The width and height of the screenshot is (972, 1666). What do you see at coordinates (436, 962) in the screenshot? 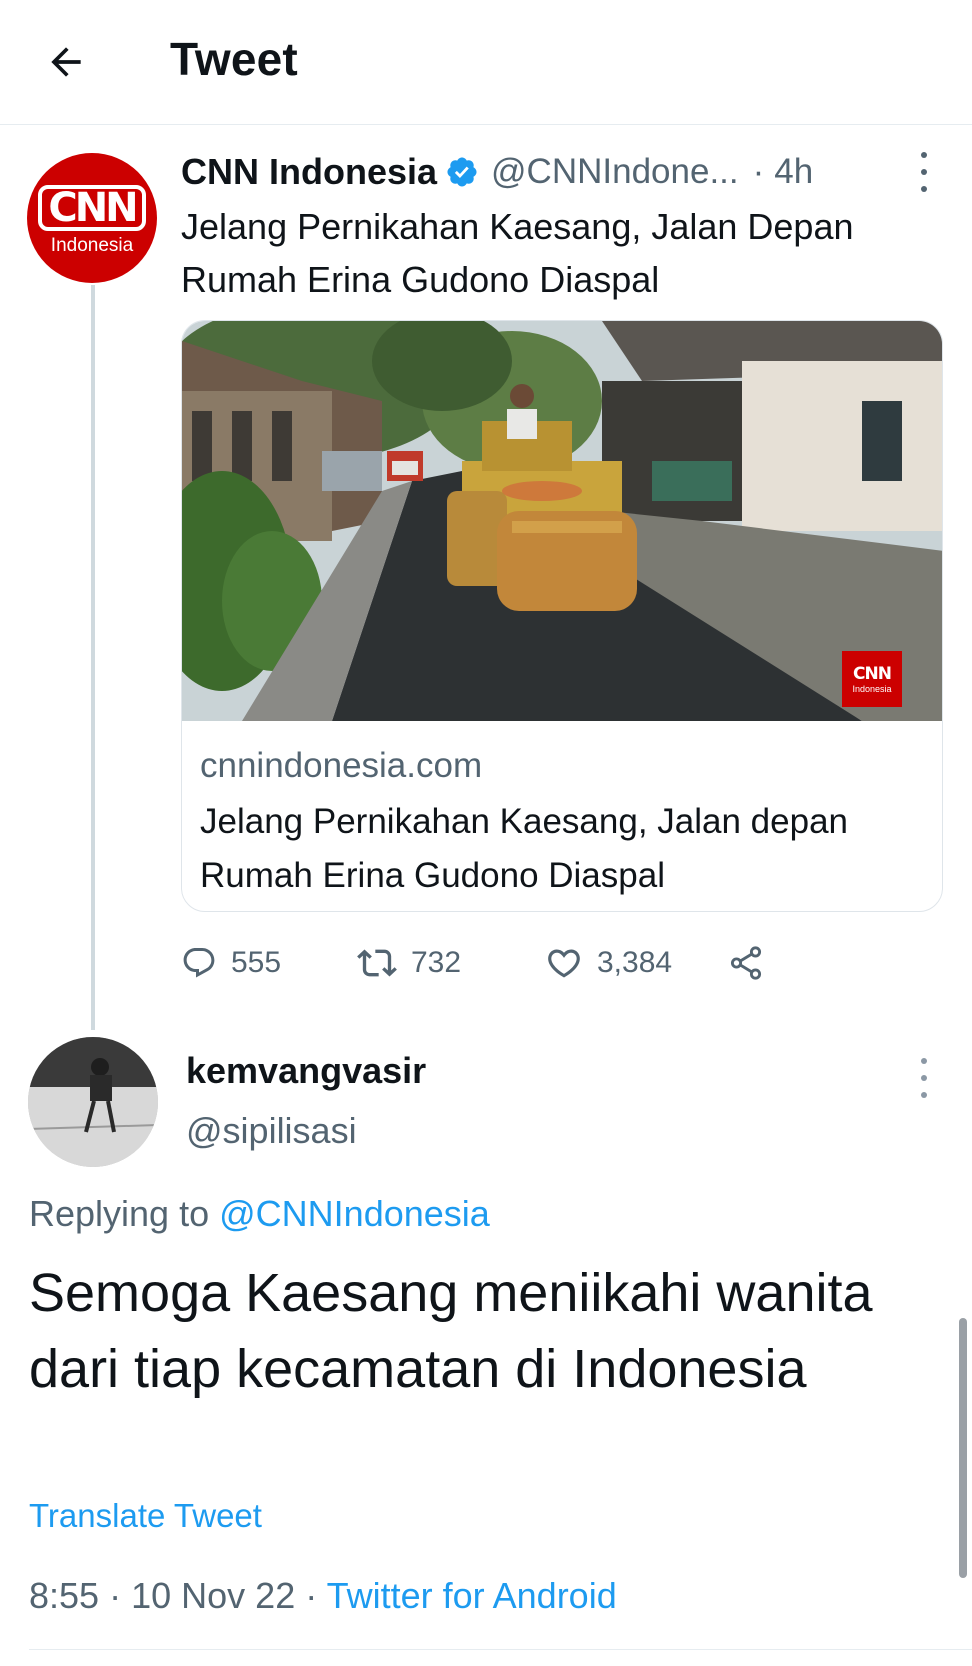
I see `retweet-count: 732` at bounding box center [436, 962].